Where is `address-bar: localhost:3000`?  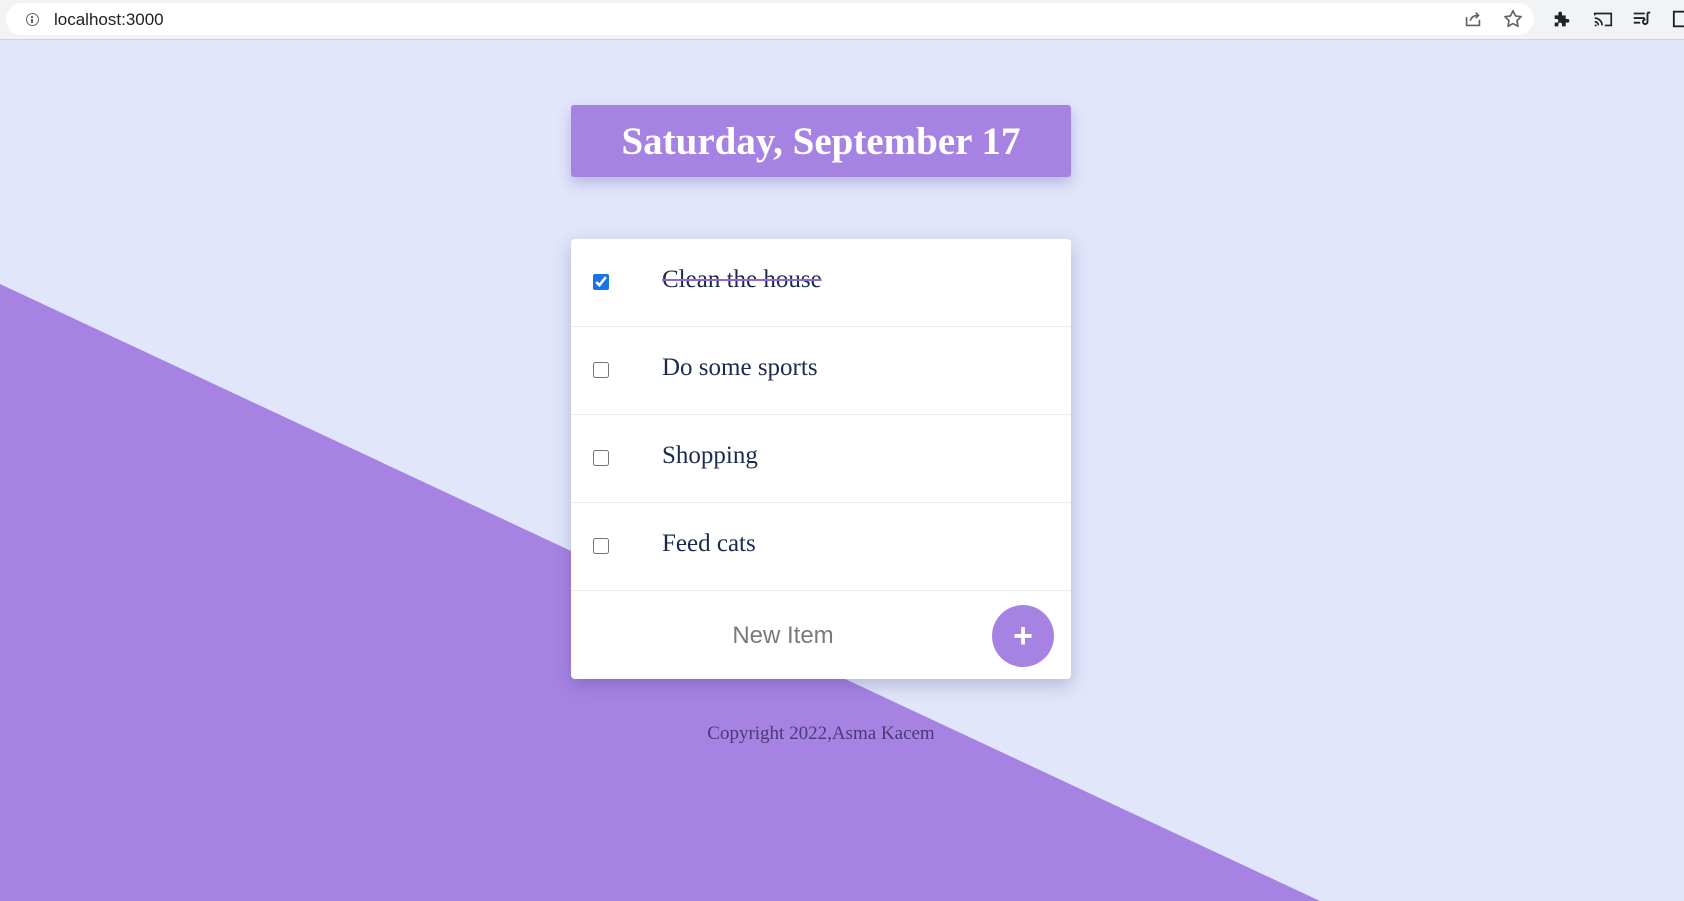
address-bar: localhost:3000 is located at coordinates (770, 19).